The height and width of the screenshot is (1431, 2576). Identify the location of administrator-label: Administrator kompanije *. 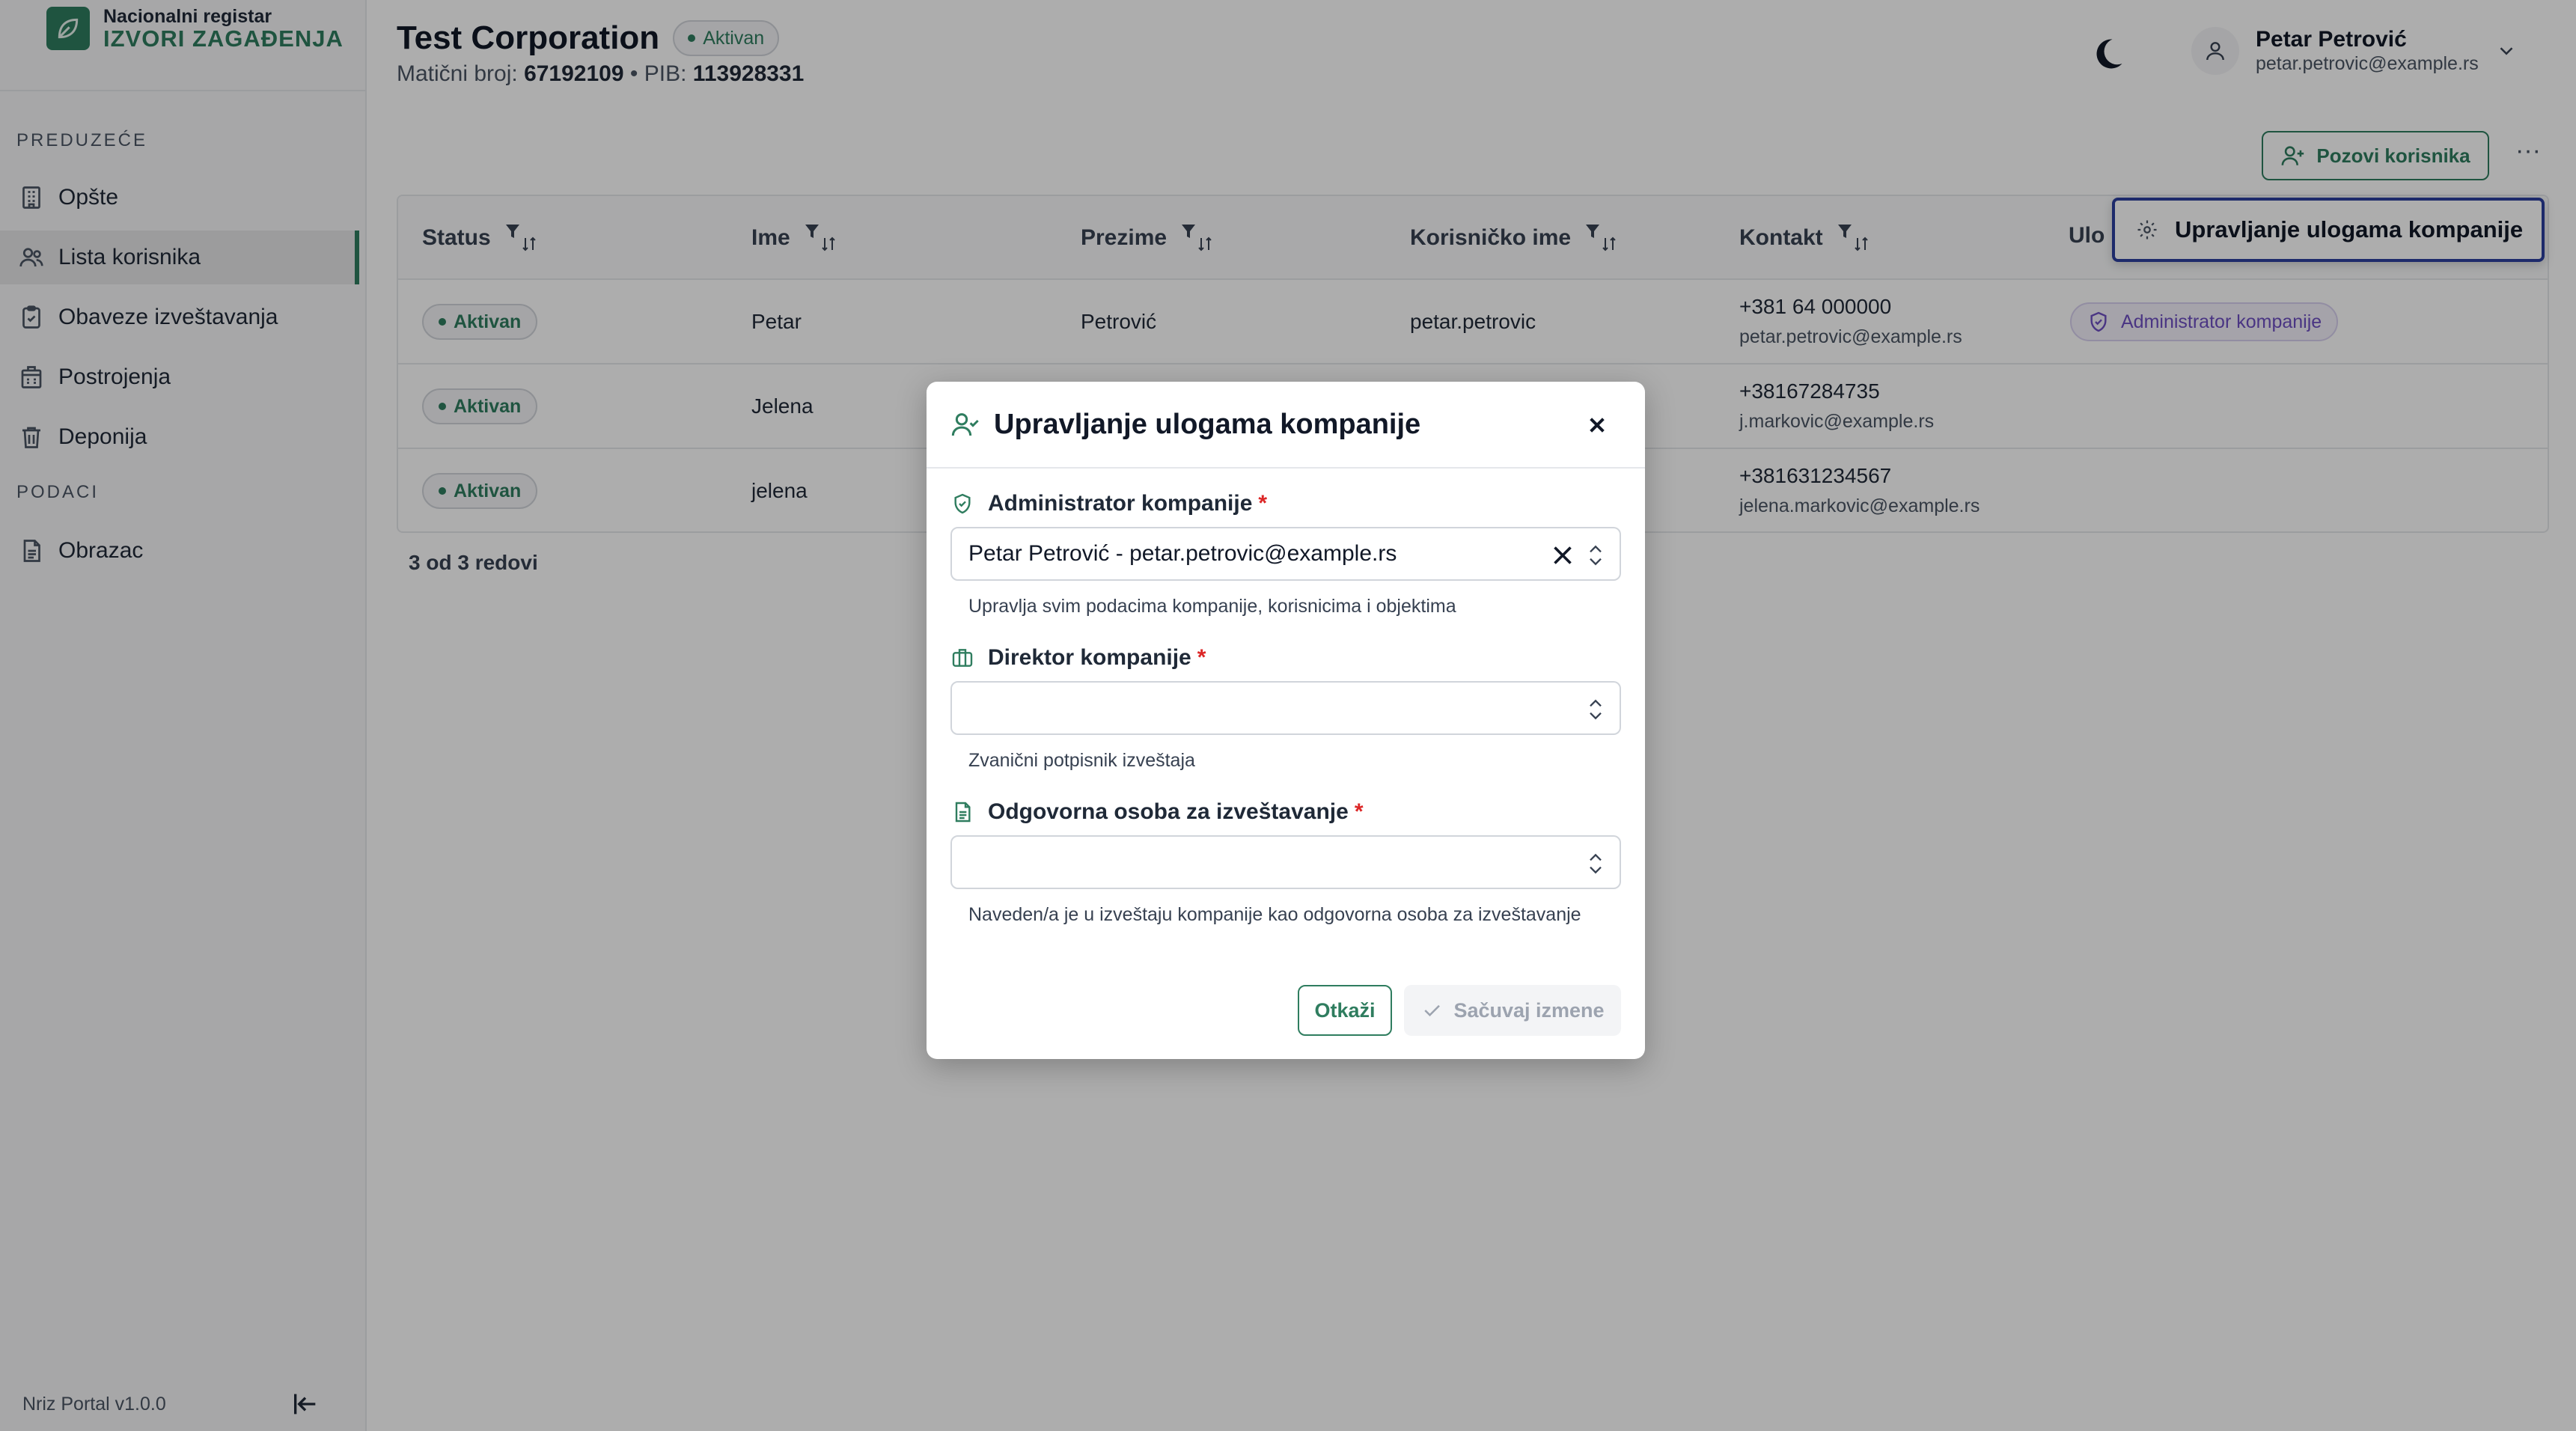
(1108, 503).